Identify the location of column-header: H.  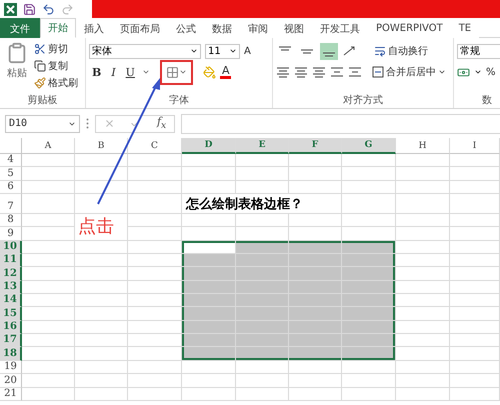
(423, 146).